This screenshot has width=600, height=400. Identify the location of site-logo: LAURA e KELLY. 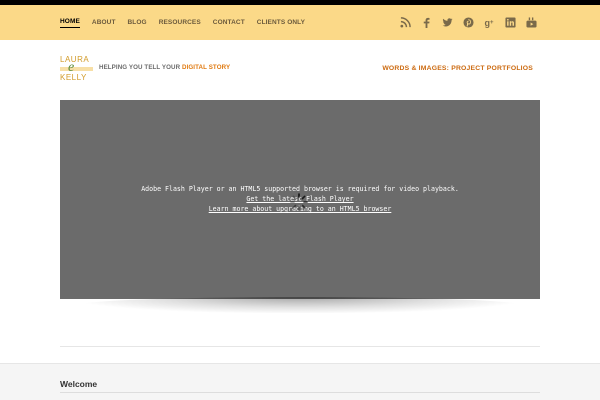
(77, 69).